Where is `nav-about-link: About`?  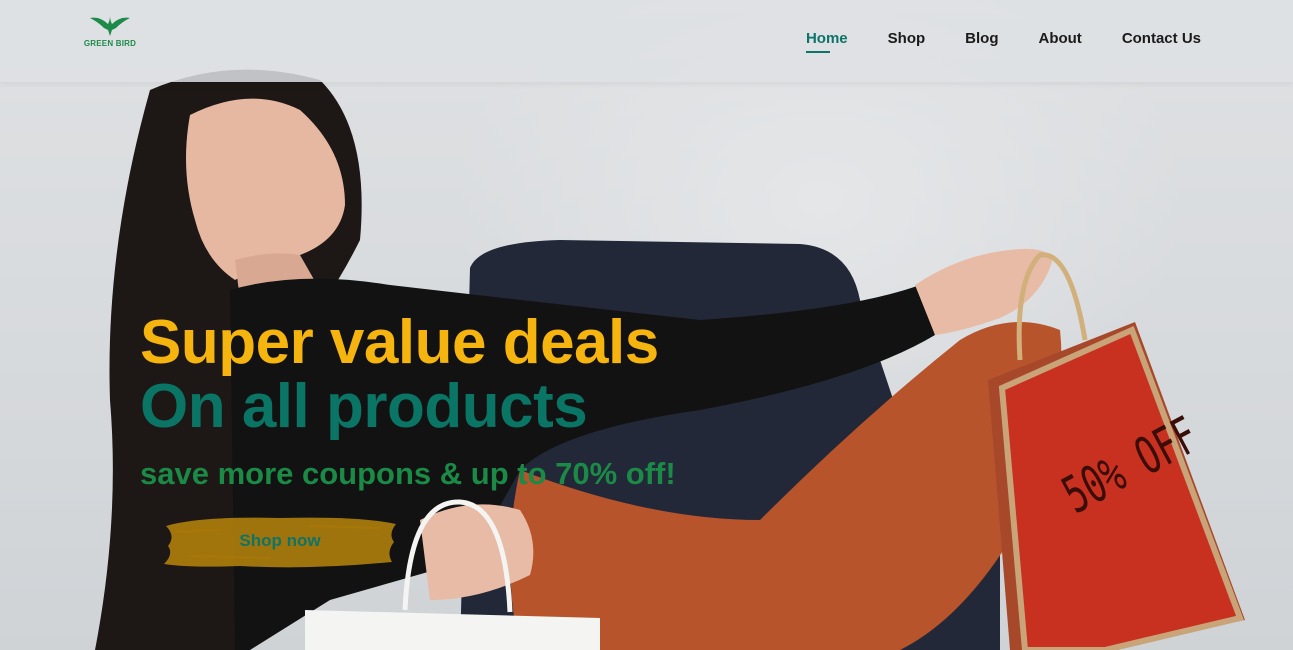 nav-about-link: About is located at coordinates (1059, 41).